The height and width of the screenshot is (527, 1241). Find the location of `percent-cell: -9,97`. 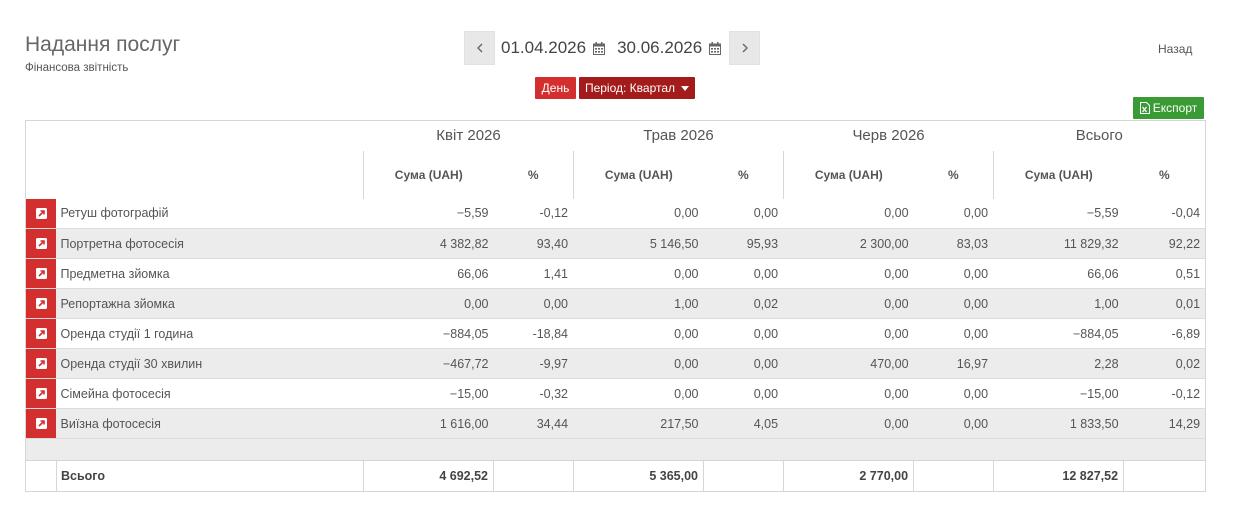

percent-cell: -9,97 is located at coordinates (533, 363).